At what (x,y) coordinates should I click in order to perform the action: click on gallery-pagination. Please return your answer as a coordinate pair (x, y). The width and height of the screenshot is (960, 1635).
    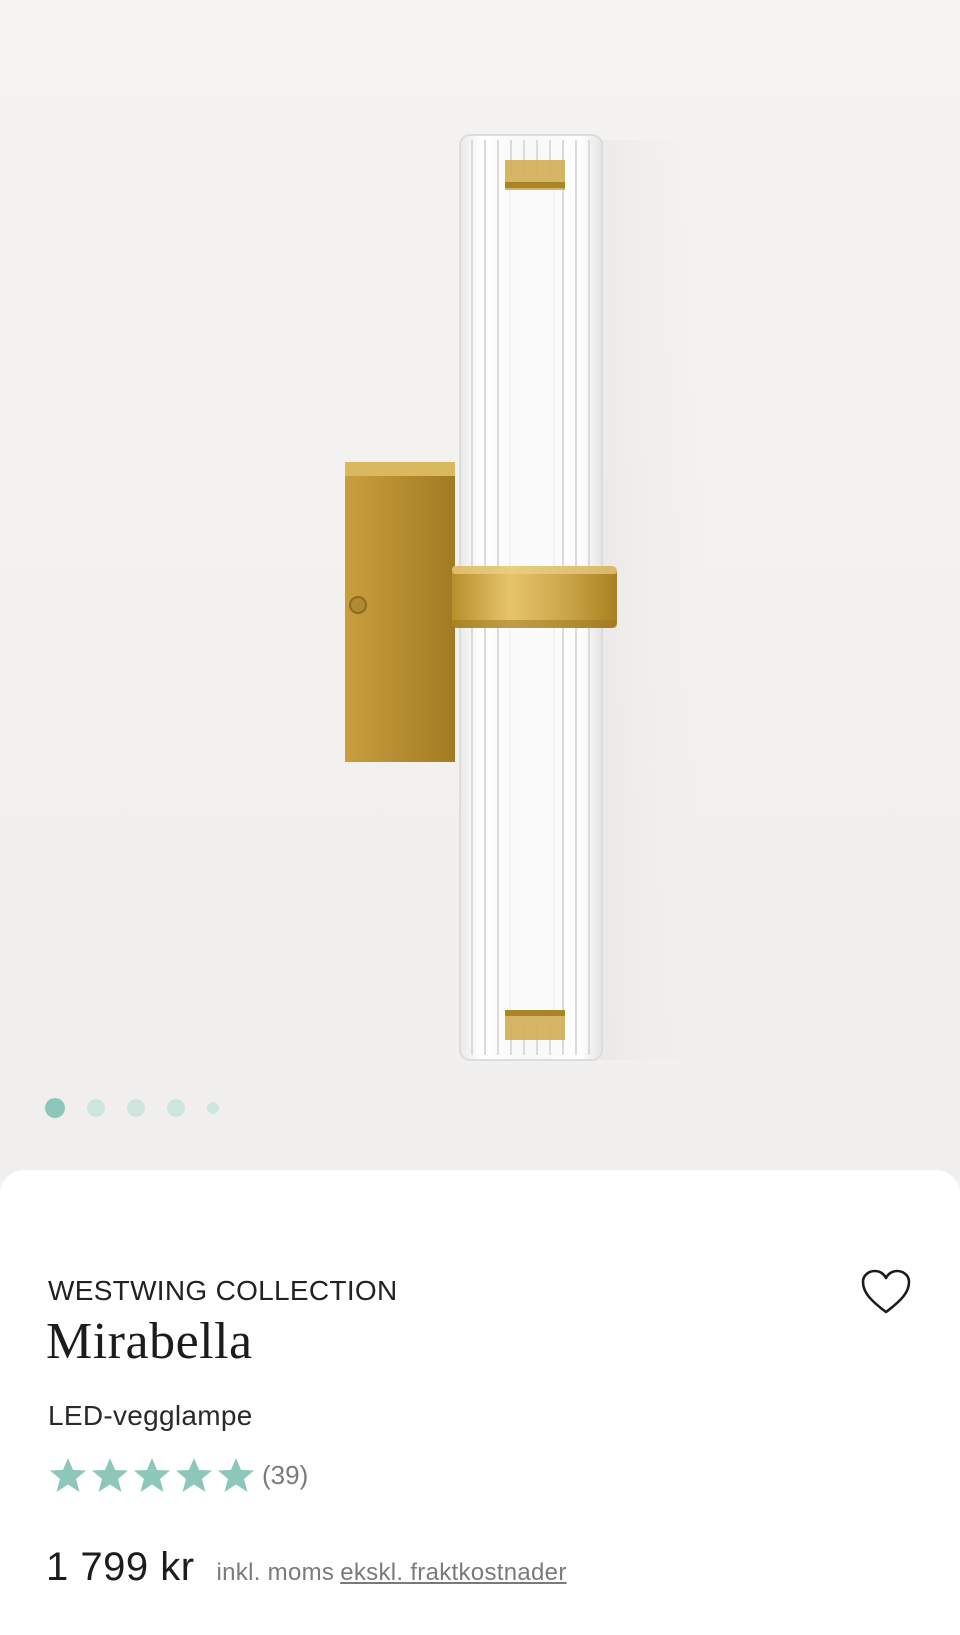
    Looking at the image, I should click on (132, 1108).